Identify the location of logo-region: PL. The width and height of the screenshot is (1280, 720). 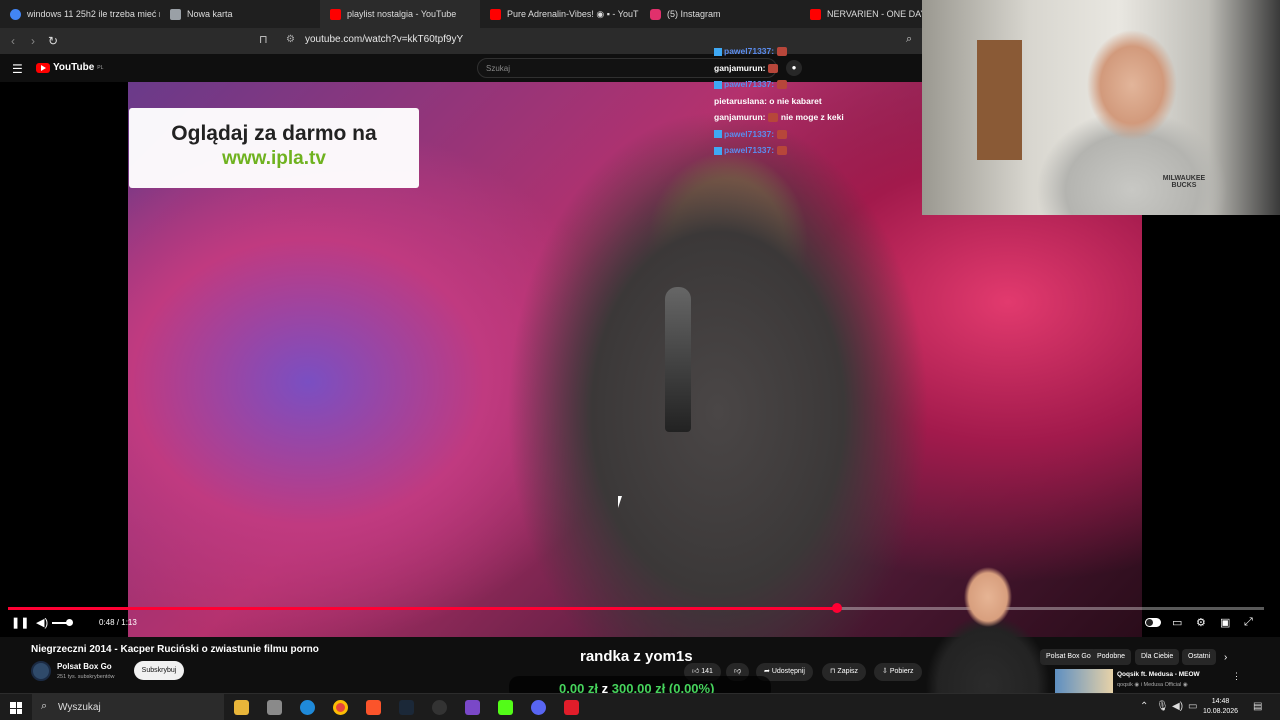
(100, 67).